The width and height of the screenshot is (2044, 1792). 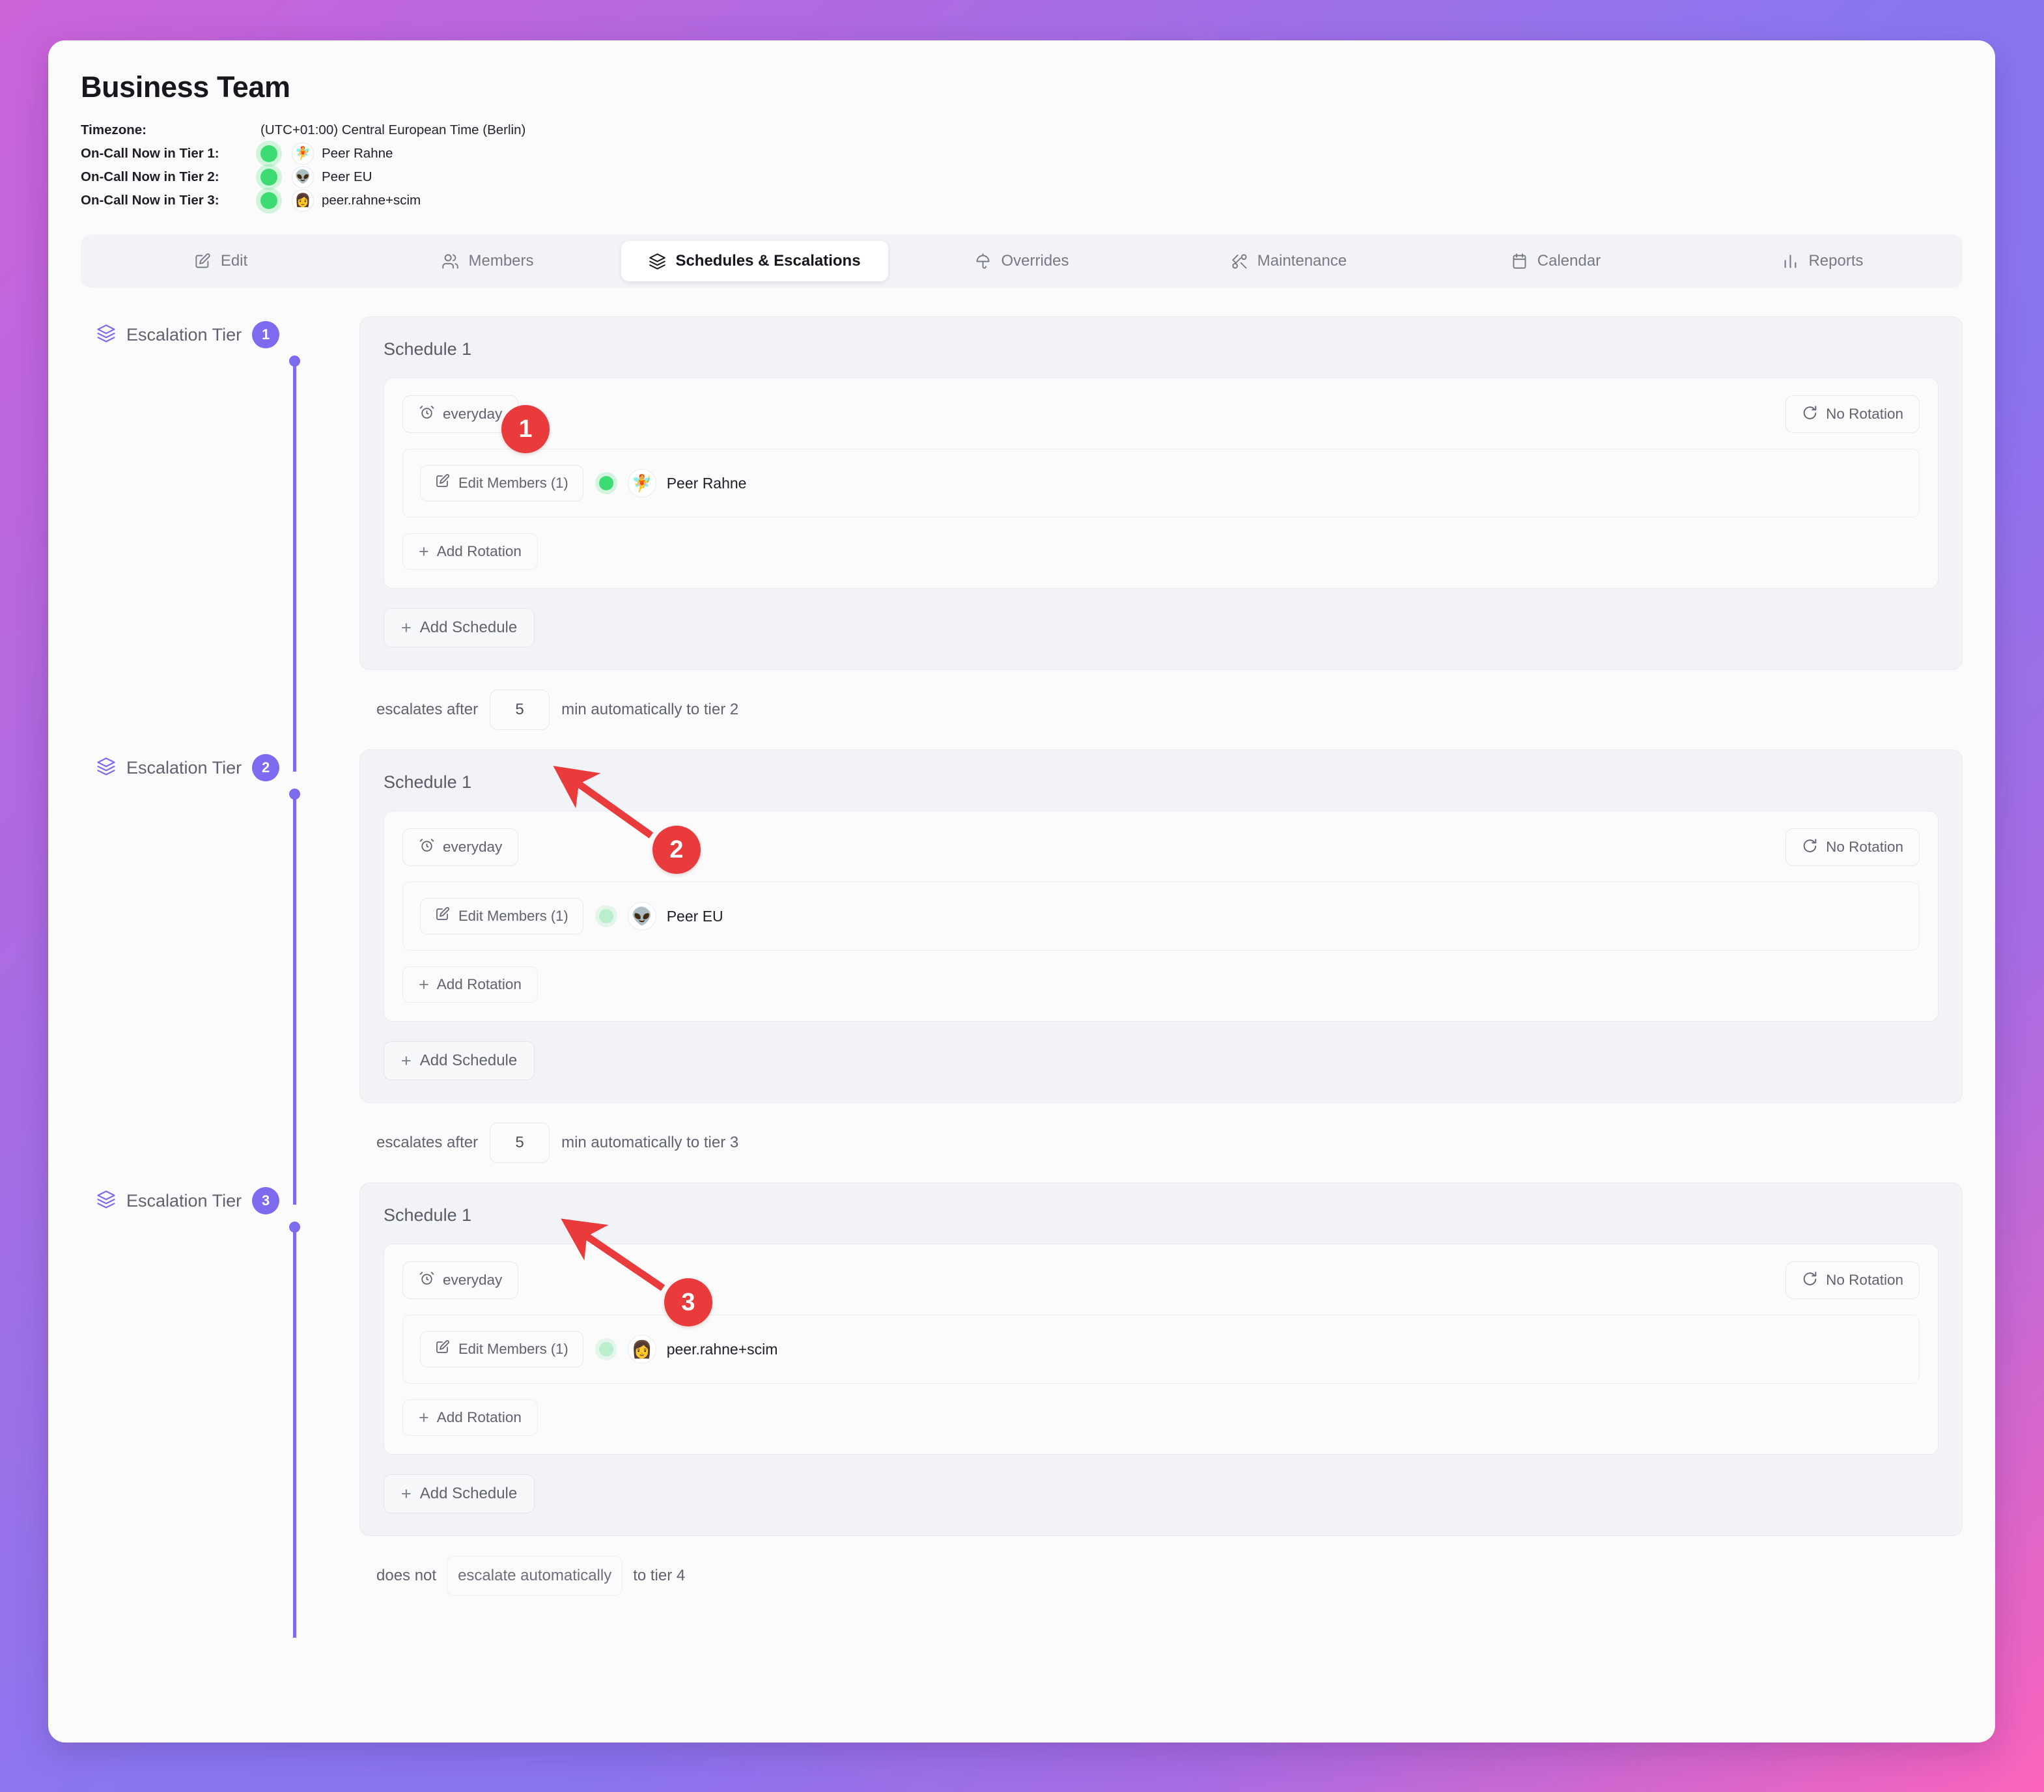 I want to click on avatar: 👽, so click(x=303, y=177).